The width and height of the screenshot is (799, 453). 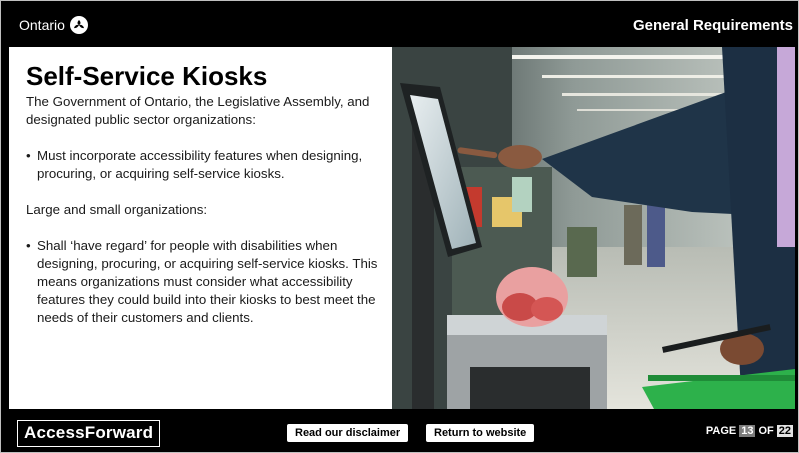 I want to click on section-title: General Requirements, so click(x=712, y=25).